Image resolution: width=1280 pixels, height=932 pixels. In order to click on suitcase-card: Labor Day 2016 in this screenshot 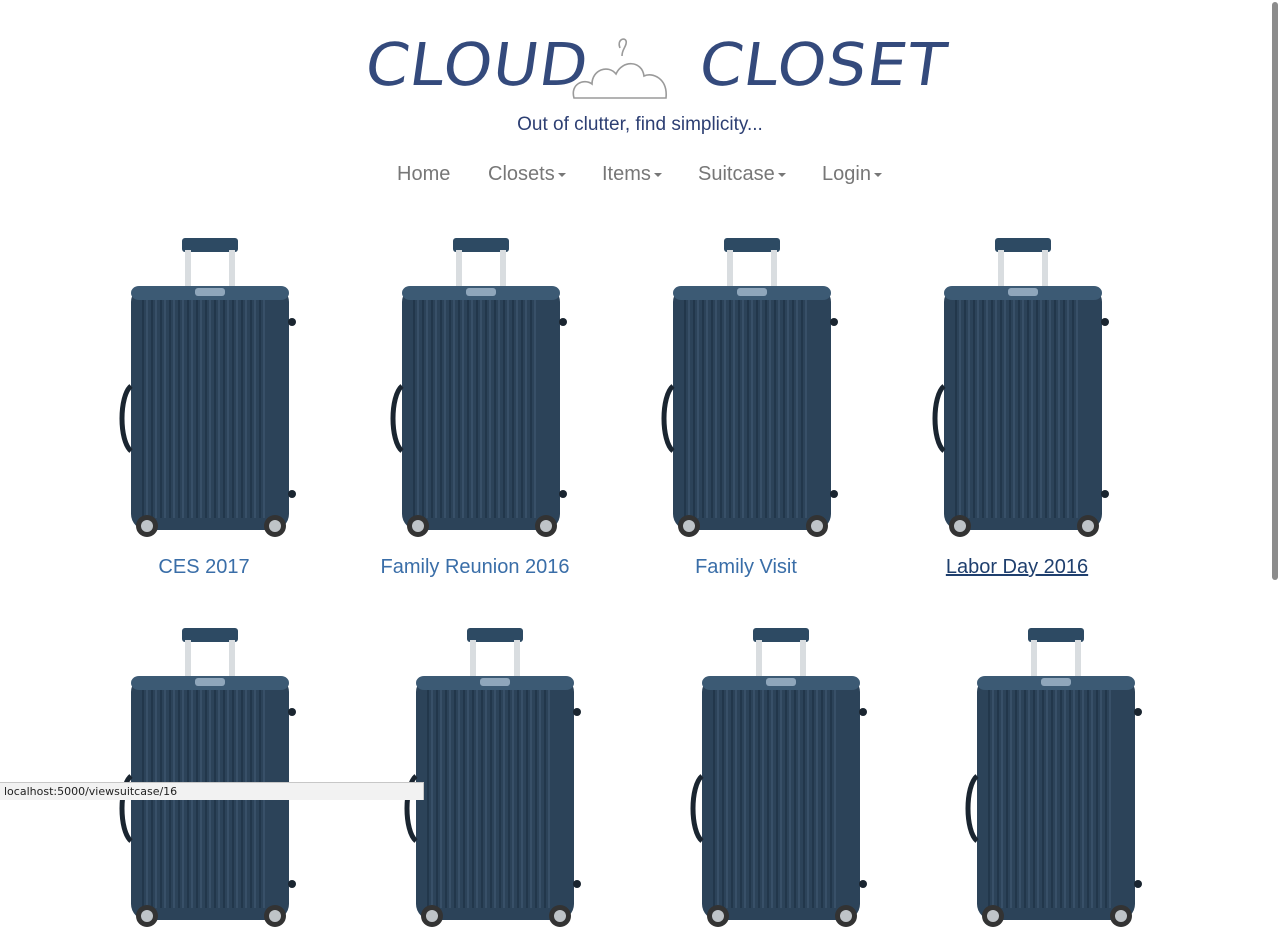, I will do `click(1017, 407)`.